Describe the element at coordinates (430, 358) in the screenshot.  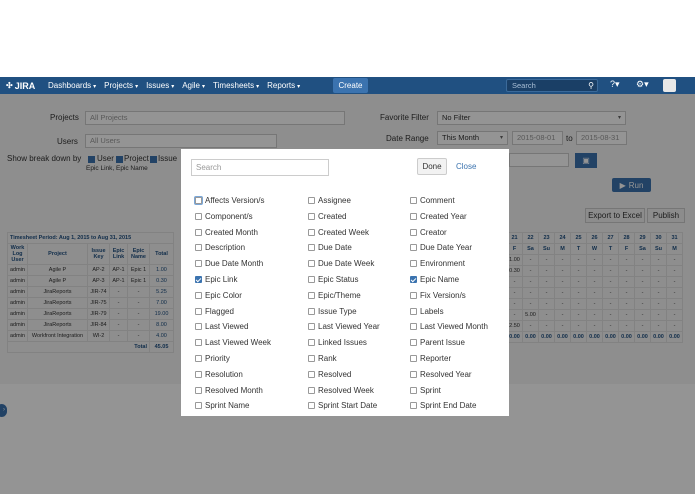
I see `option-reporter: Reporter` at that location.